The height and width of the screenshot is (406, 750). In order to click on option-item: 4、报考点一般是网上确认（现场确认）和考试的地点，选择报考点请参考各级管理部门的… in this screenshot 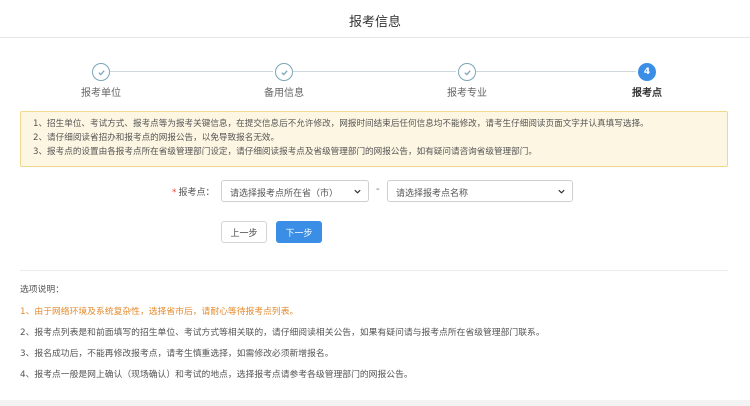, I will do `click(216, 375)`.